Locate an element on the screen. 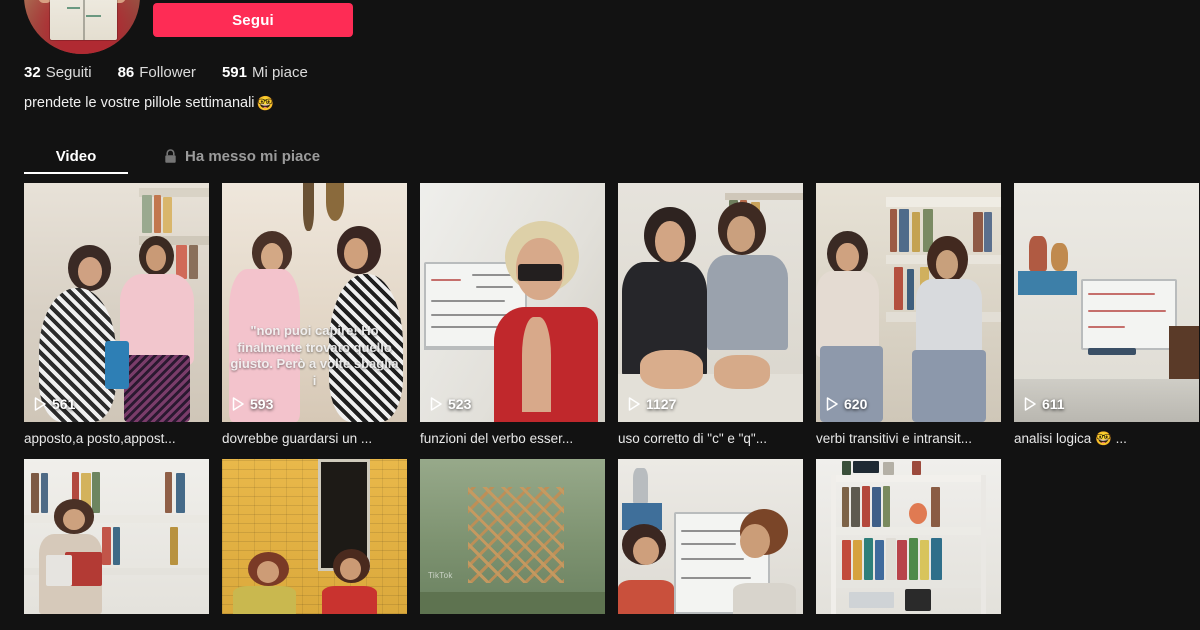 This screenshot has width=1200, height=630. view-count: 523 is located at coordinates (450, 404).